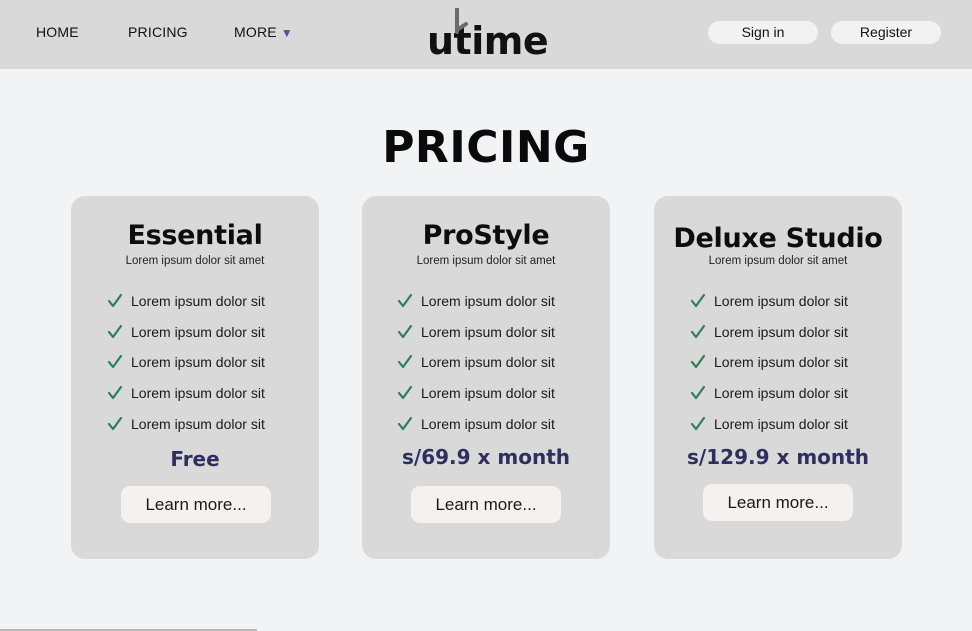  I want to click on plan-name: ProStyle, so click(486, 235).